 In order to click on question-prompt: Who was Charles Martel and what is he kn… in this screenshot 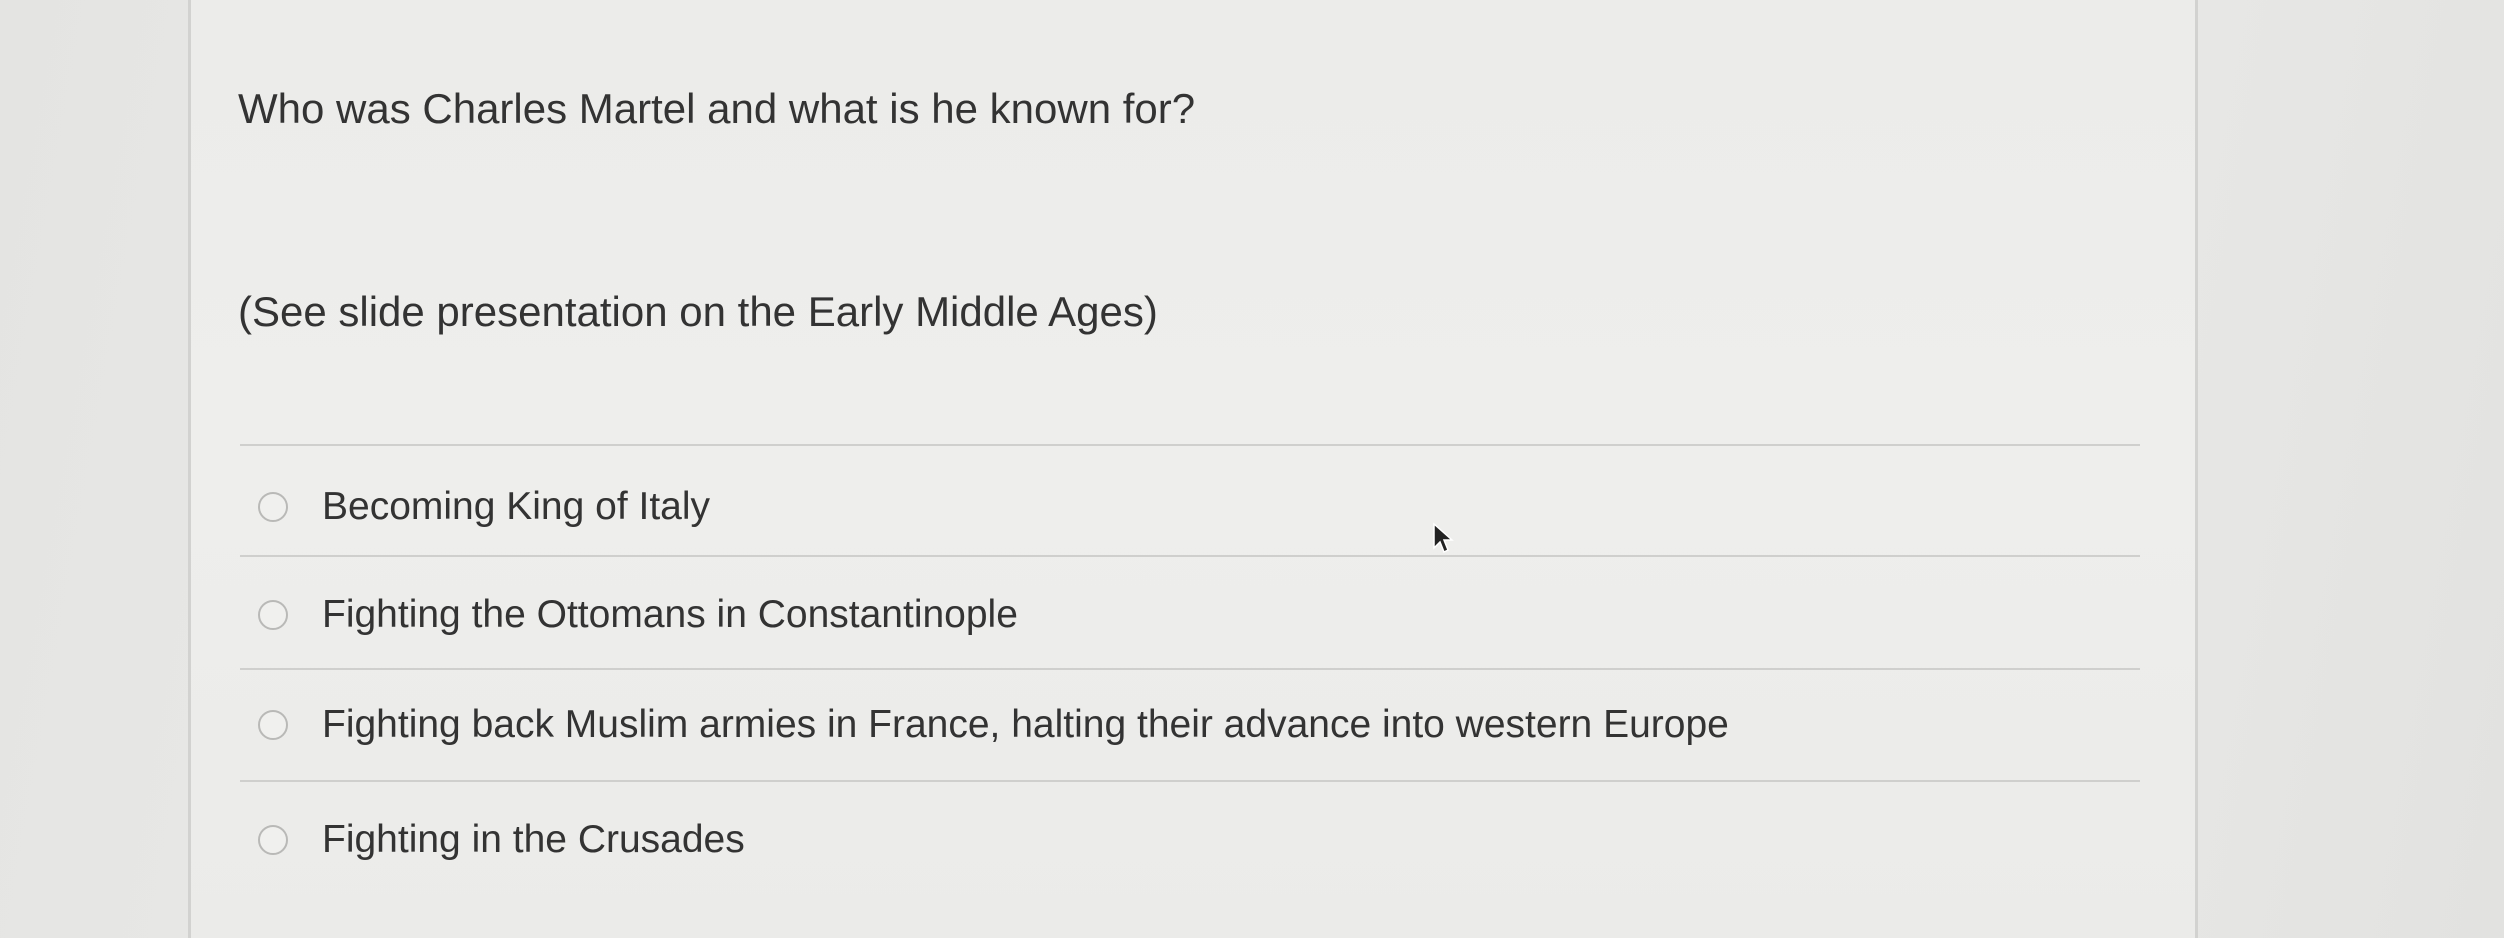, I will do `click(717, 108)`.